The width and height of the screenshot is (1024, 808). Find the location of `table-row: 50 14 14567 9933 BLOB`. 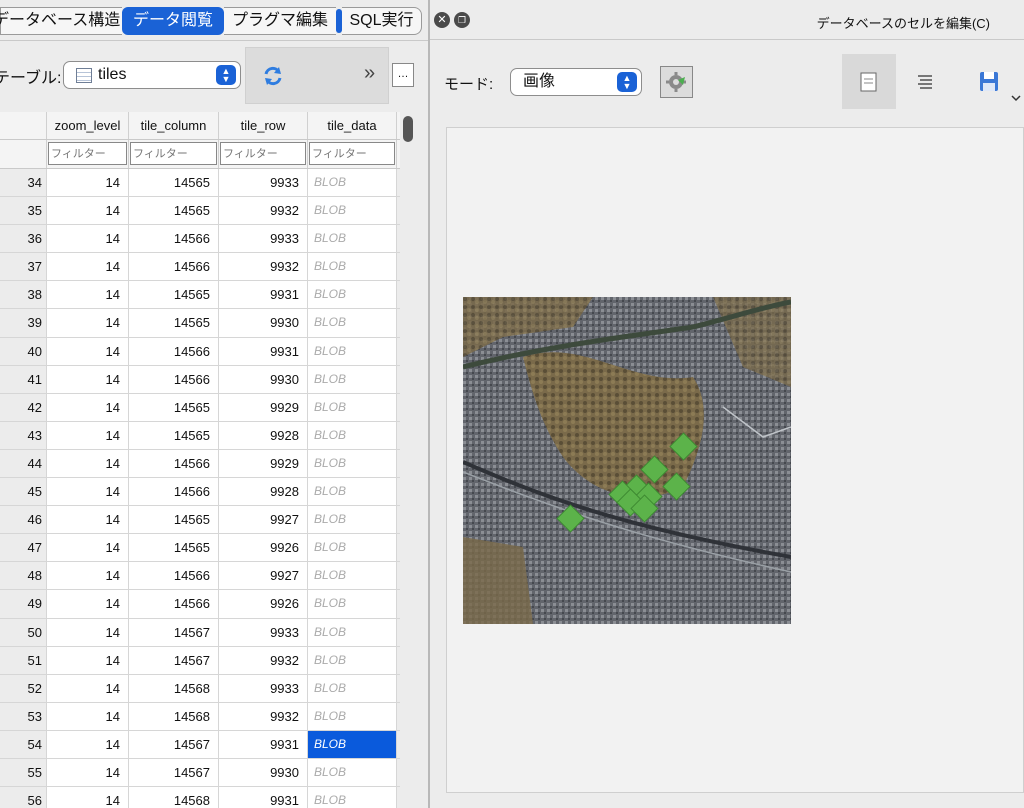

table-row: 50 14 14567 9933 BLOB is located at coordinates (200, 632).